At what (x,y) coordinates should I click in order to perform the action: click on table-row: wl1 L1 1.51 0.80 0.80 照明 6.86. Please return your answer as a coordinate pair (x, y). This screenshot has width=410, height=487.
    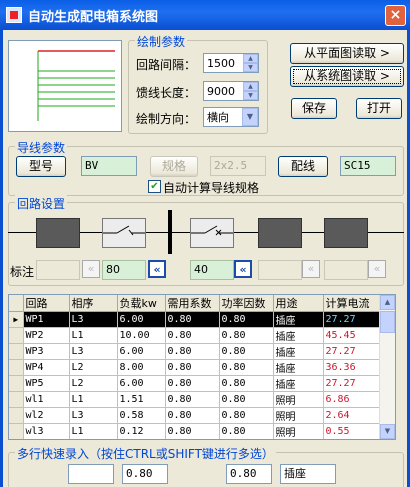
    Looking at the image, I should click on (194, 399).